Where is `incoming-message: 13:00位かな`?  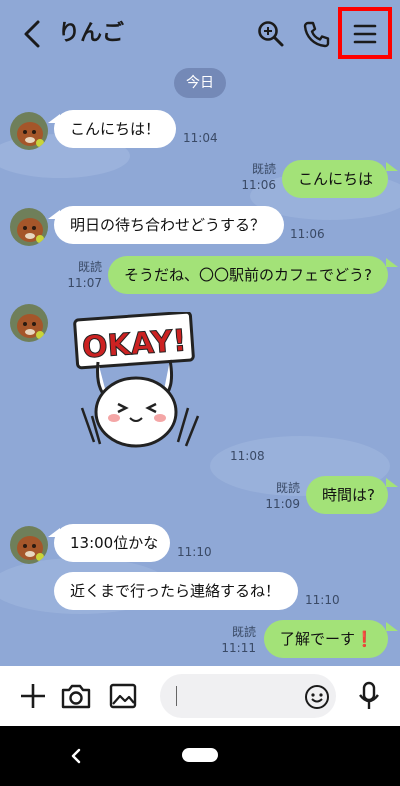
incoming-message: 13:00位かな is located at coordinates (112, 543).